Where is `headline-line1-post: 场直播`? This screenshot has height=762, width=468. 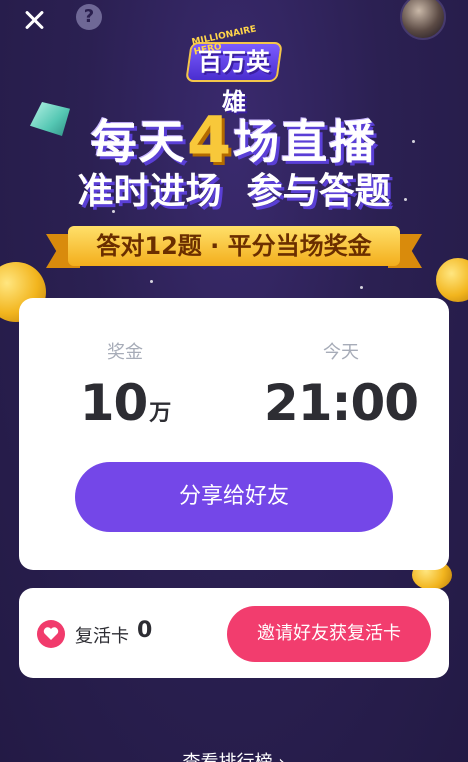
headline-line1-post: 场直播 is located at coordinates (305, 142).